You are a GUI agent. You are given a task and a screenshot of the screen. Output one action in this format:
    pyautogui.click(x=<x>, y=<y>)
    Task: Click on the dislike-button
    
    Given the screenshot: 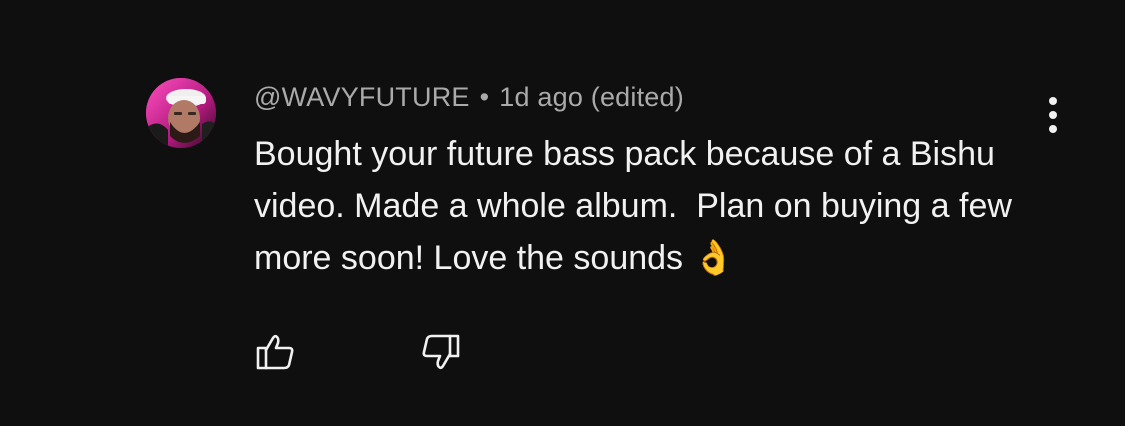 What is the action you would take?
    pyautogui.click(x=441, y=352)
    